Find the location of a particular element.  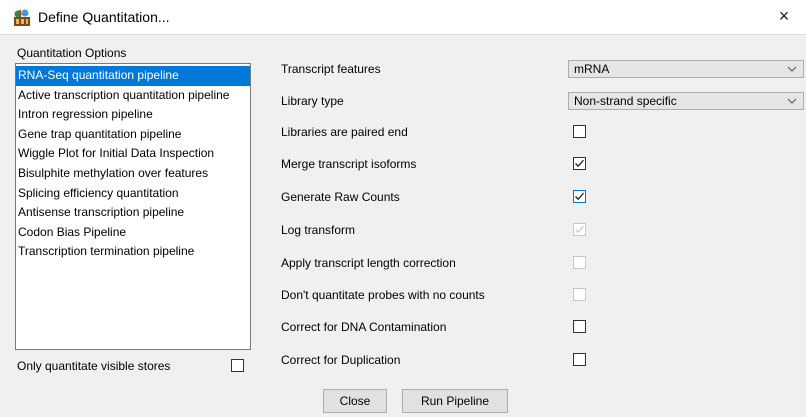

merge-isoforms-label: Merge transcript isoforms is located at coordinates (349, 164).